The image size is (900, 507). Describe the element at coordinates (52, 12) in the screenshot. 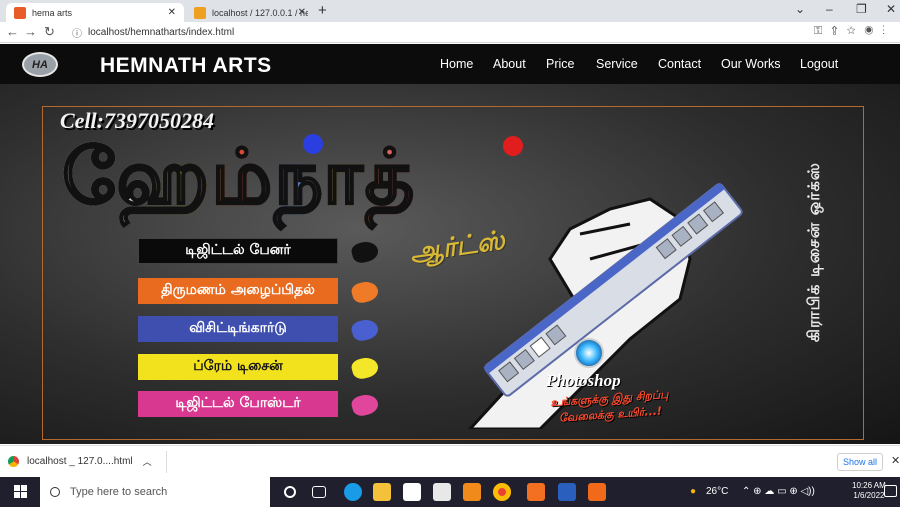

I see `tab-title: hema arts` at that location.